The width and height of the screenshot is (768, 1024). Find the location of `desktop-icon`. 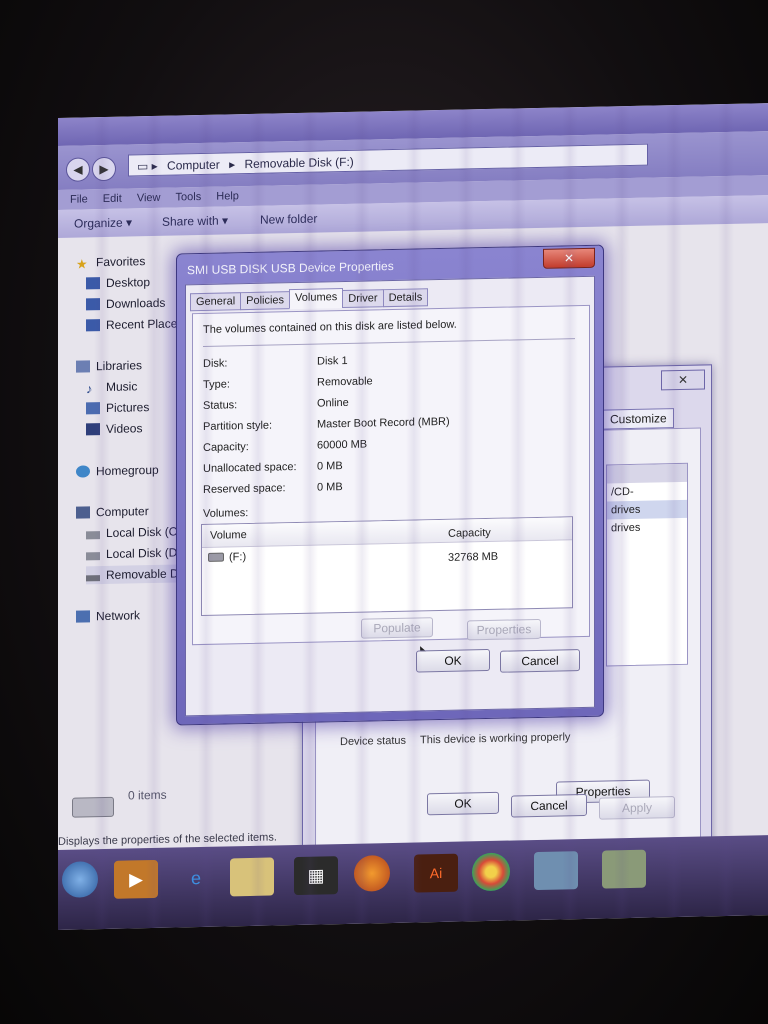

desktop-icon is located at coordinates (93, 283).